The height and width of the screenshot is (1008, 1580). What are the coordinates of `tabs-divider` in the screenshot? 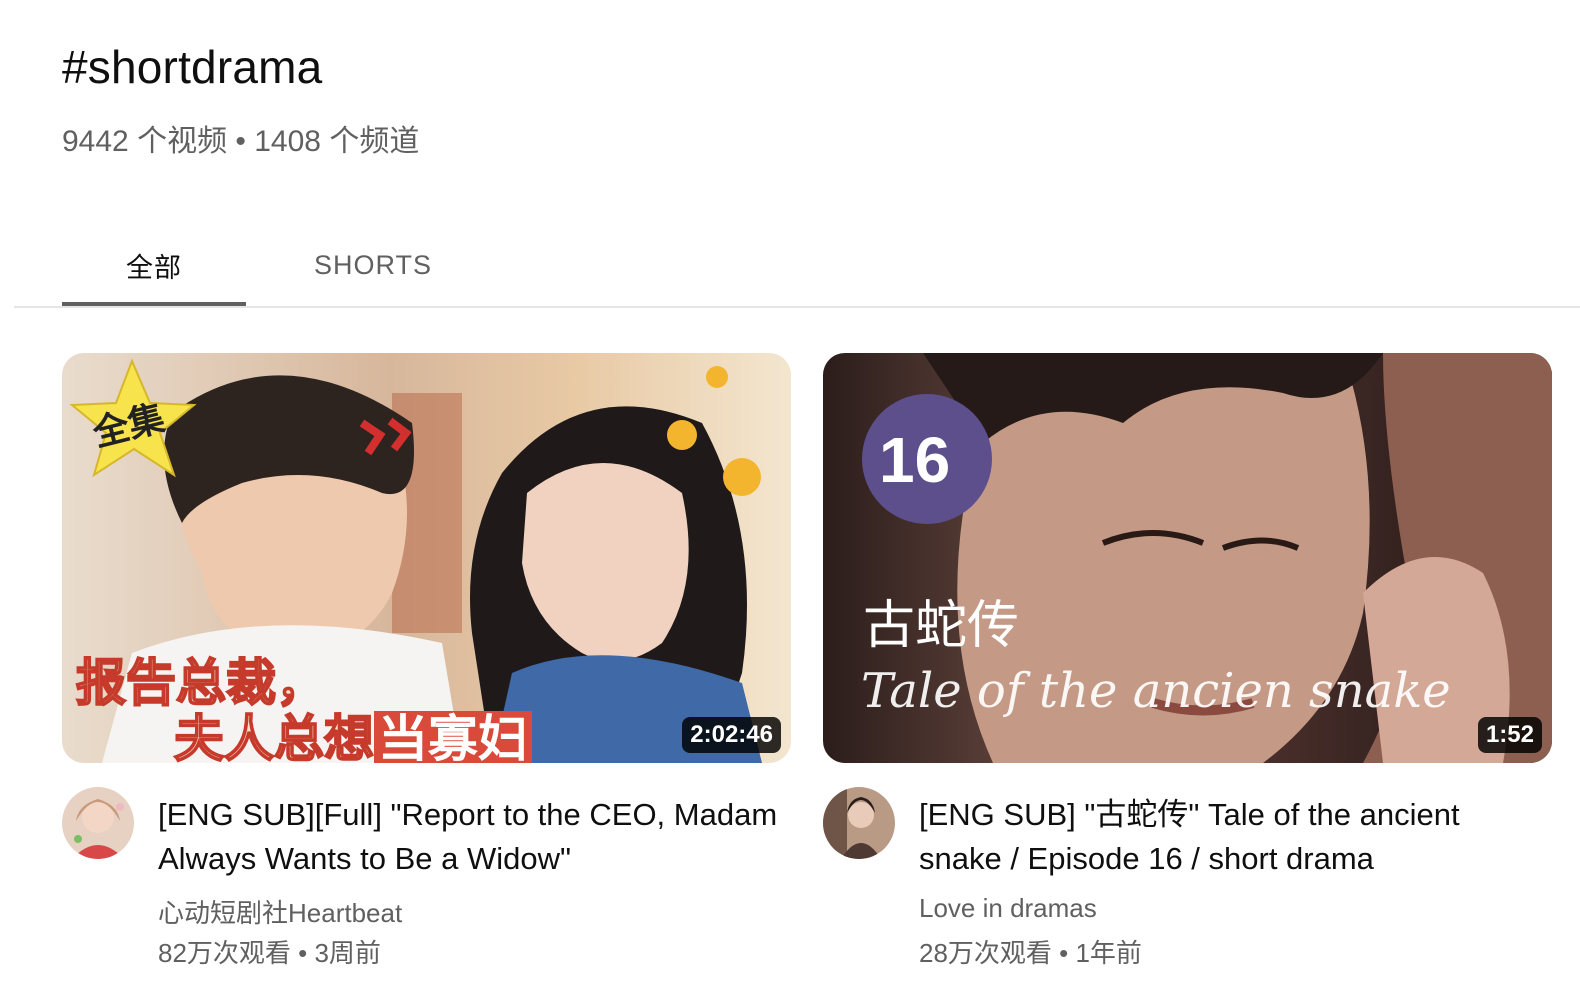 It's located at (797, 307).